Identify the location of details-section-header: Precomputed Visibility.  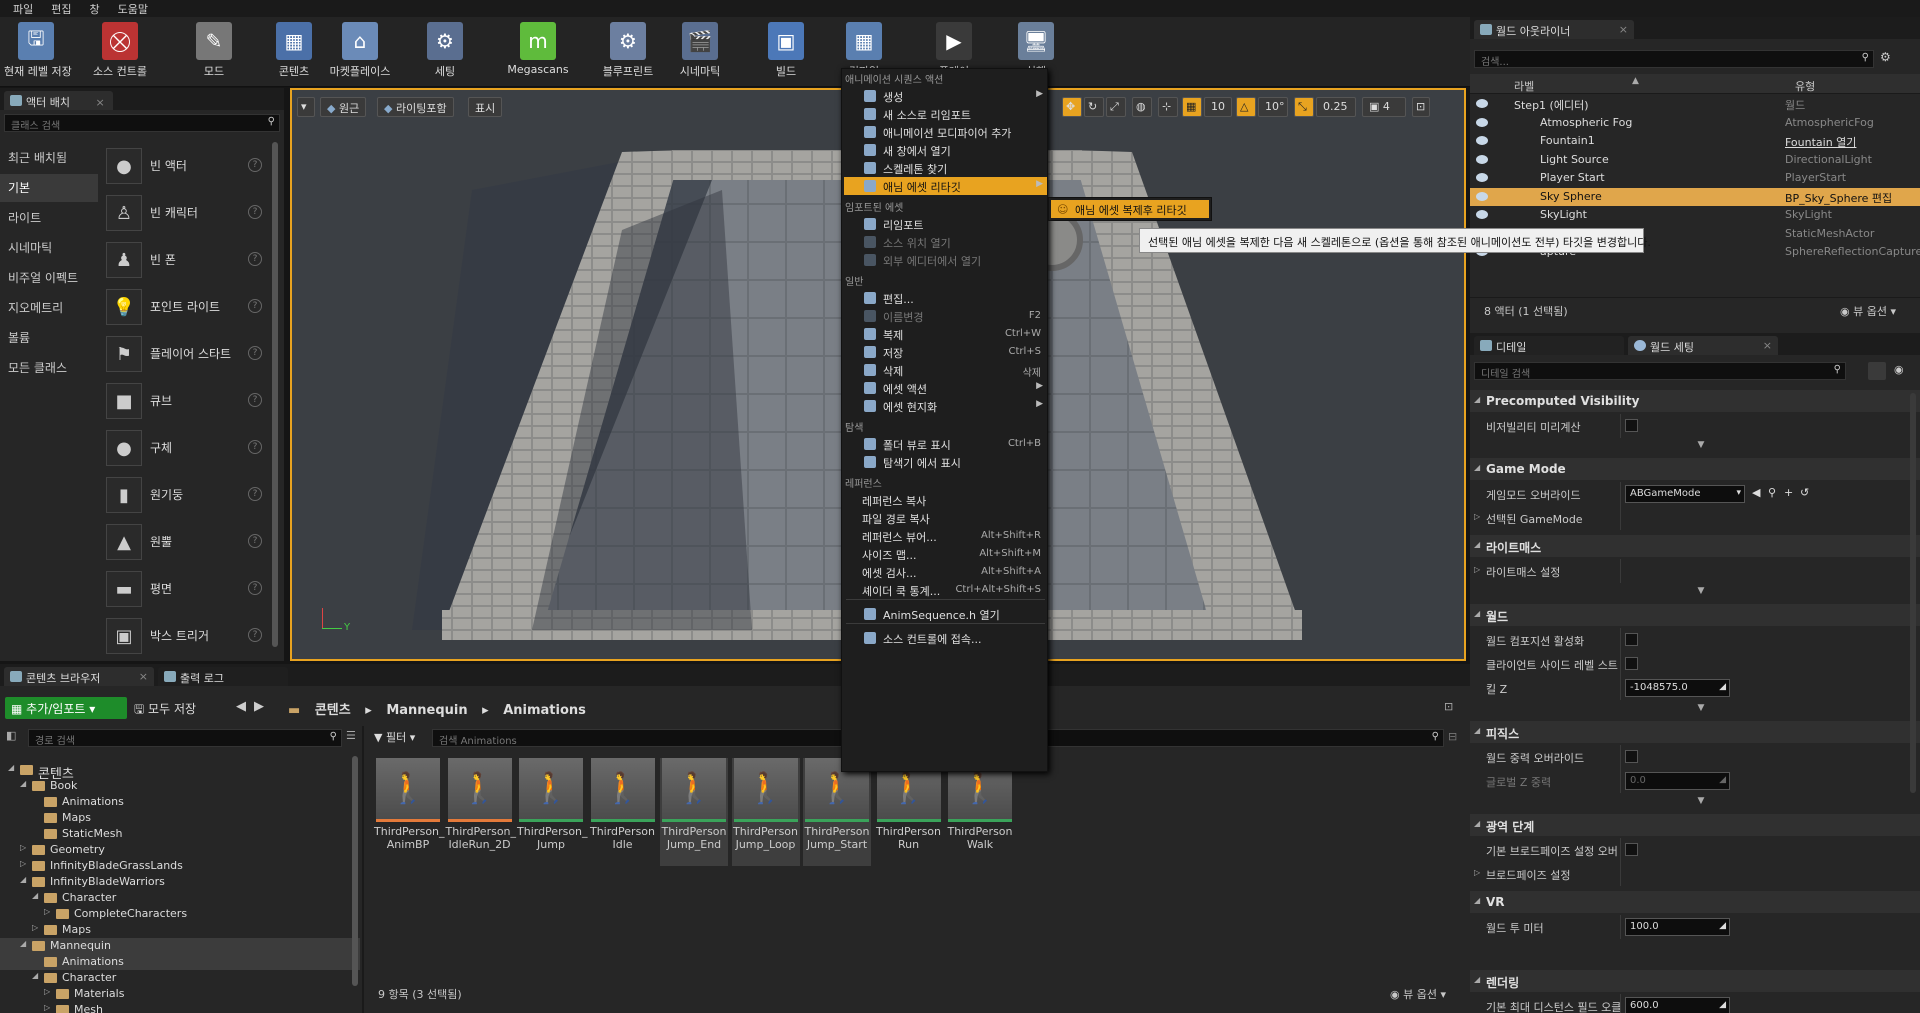
(1695, 401).